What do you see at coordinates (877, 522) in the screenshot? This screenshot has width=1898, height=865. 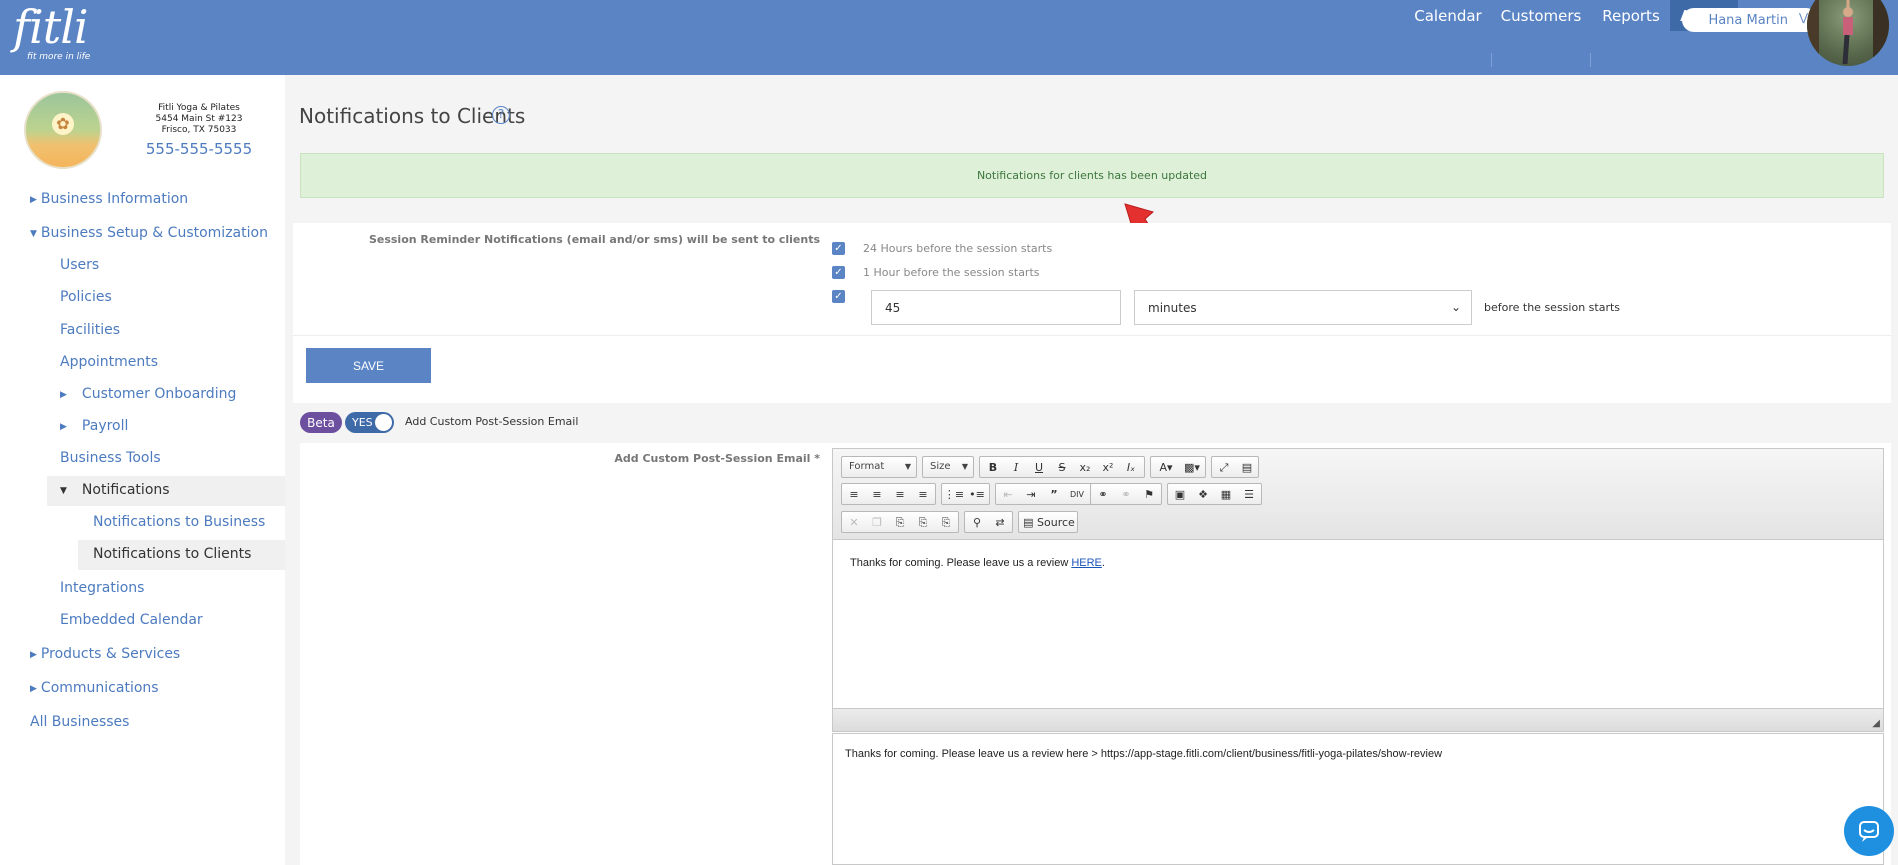 I see `copy-icon: ❐` at bounding box center [877, 522].